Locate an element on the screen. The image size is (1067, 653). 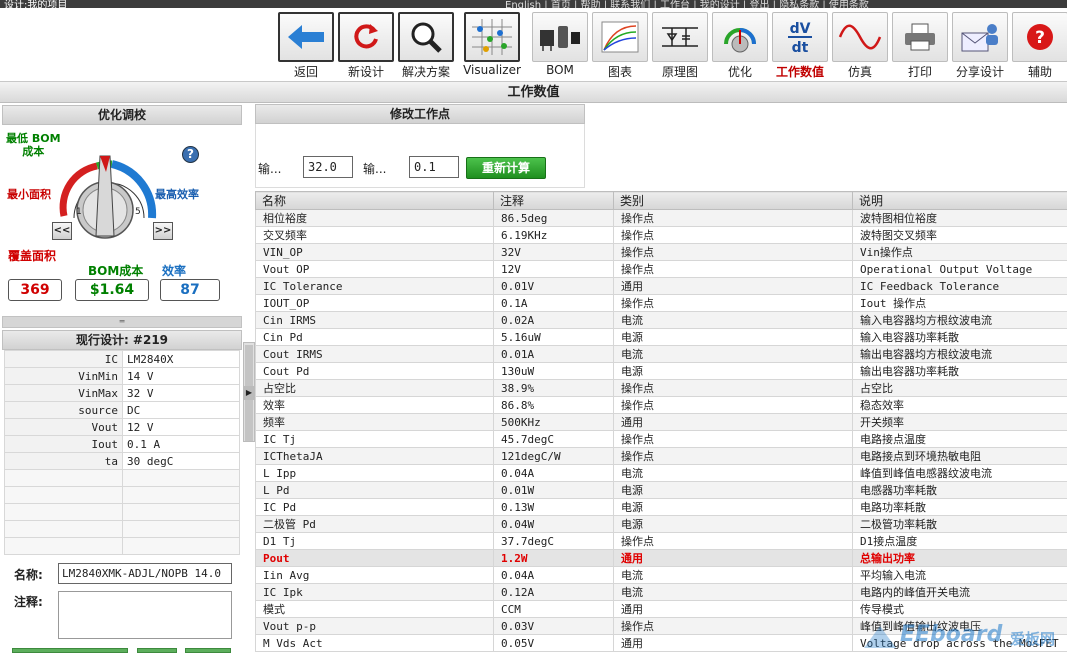
column-header-category: 类别 is located at coordinates (733, 200).